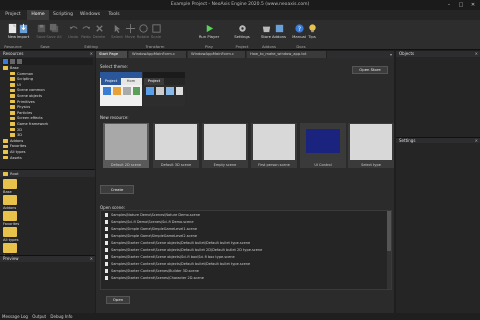 The width and height of the screenshot is (480, 320). Describe the element at coordinates (90, 15) in the screenshot. I see `tab-windows: Windows` at that location.